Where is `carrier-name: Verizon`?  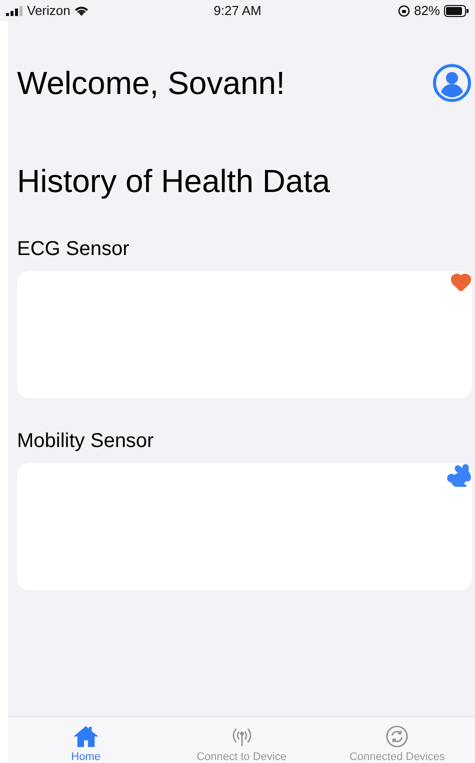 carrier-name: Verizon is located at coordinates (48, 10).